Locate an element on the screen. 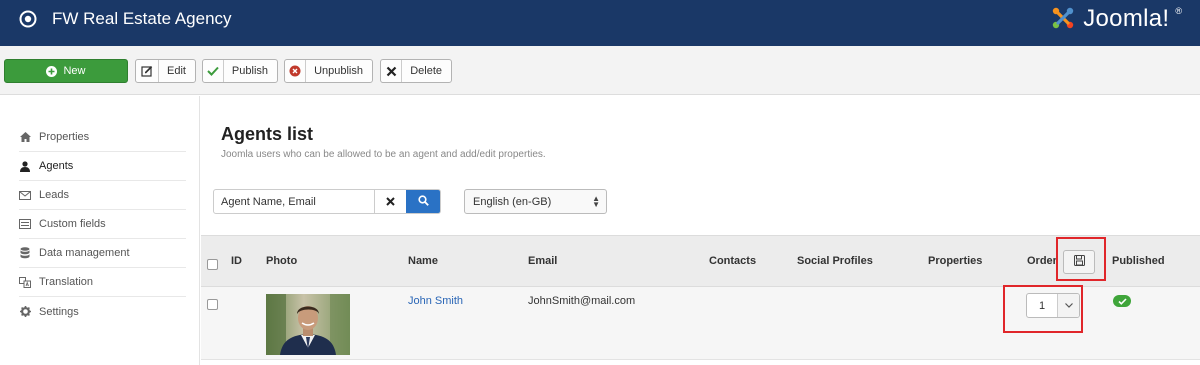 The height and width of the screenshot is (365, 1200). select-updown-icon: ▲ ▼ is located at coordinates (596, 201).